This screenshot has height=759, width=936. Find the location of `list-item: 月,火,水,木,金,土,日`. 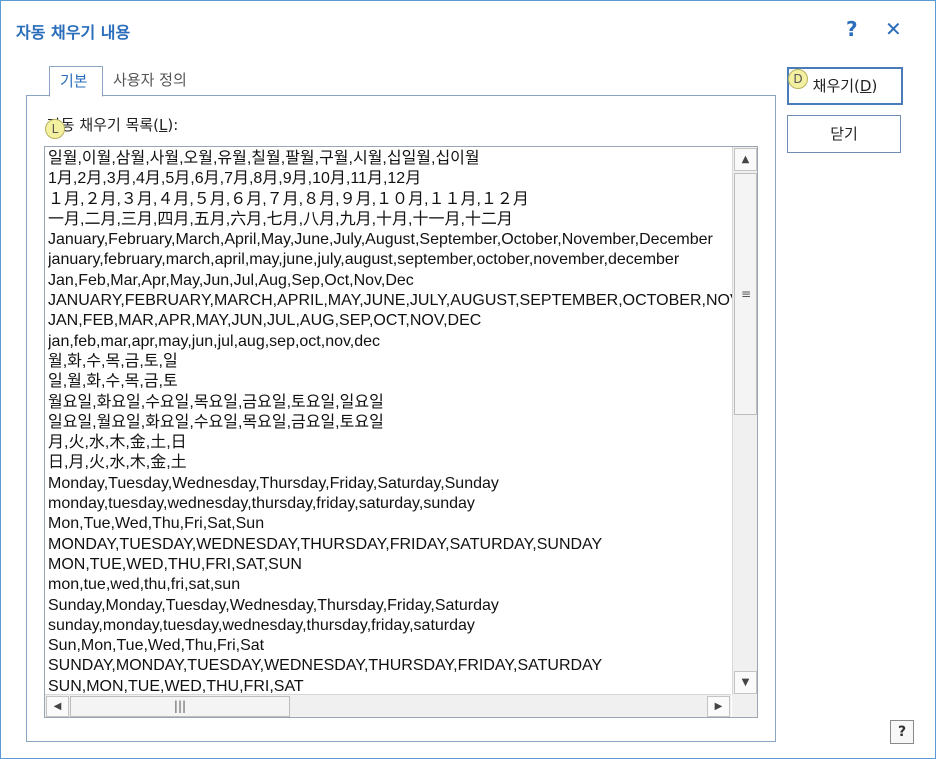

list-item: 月,火,水,木,金,土,日 is located at coordinates (390, 443).